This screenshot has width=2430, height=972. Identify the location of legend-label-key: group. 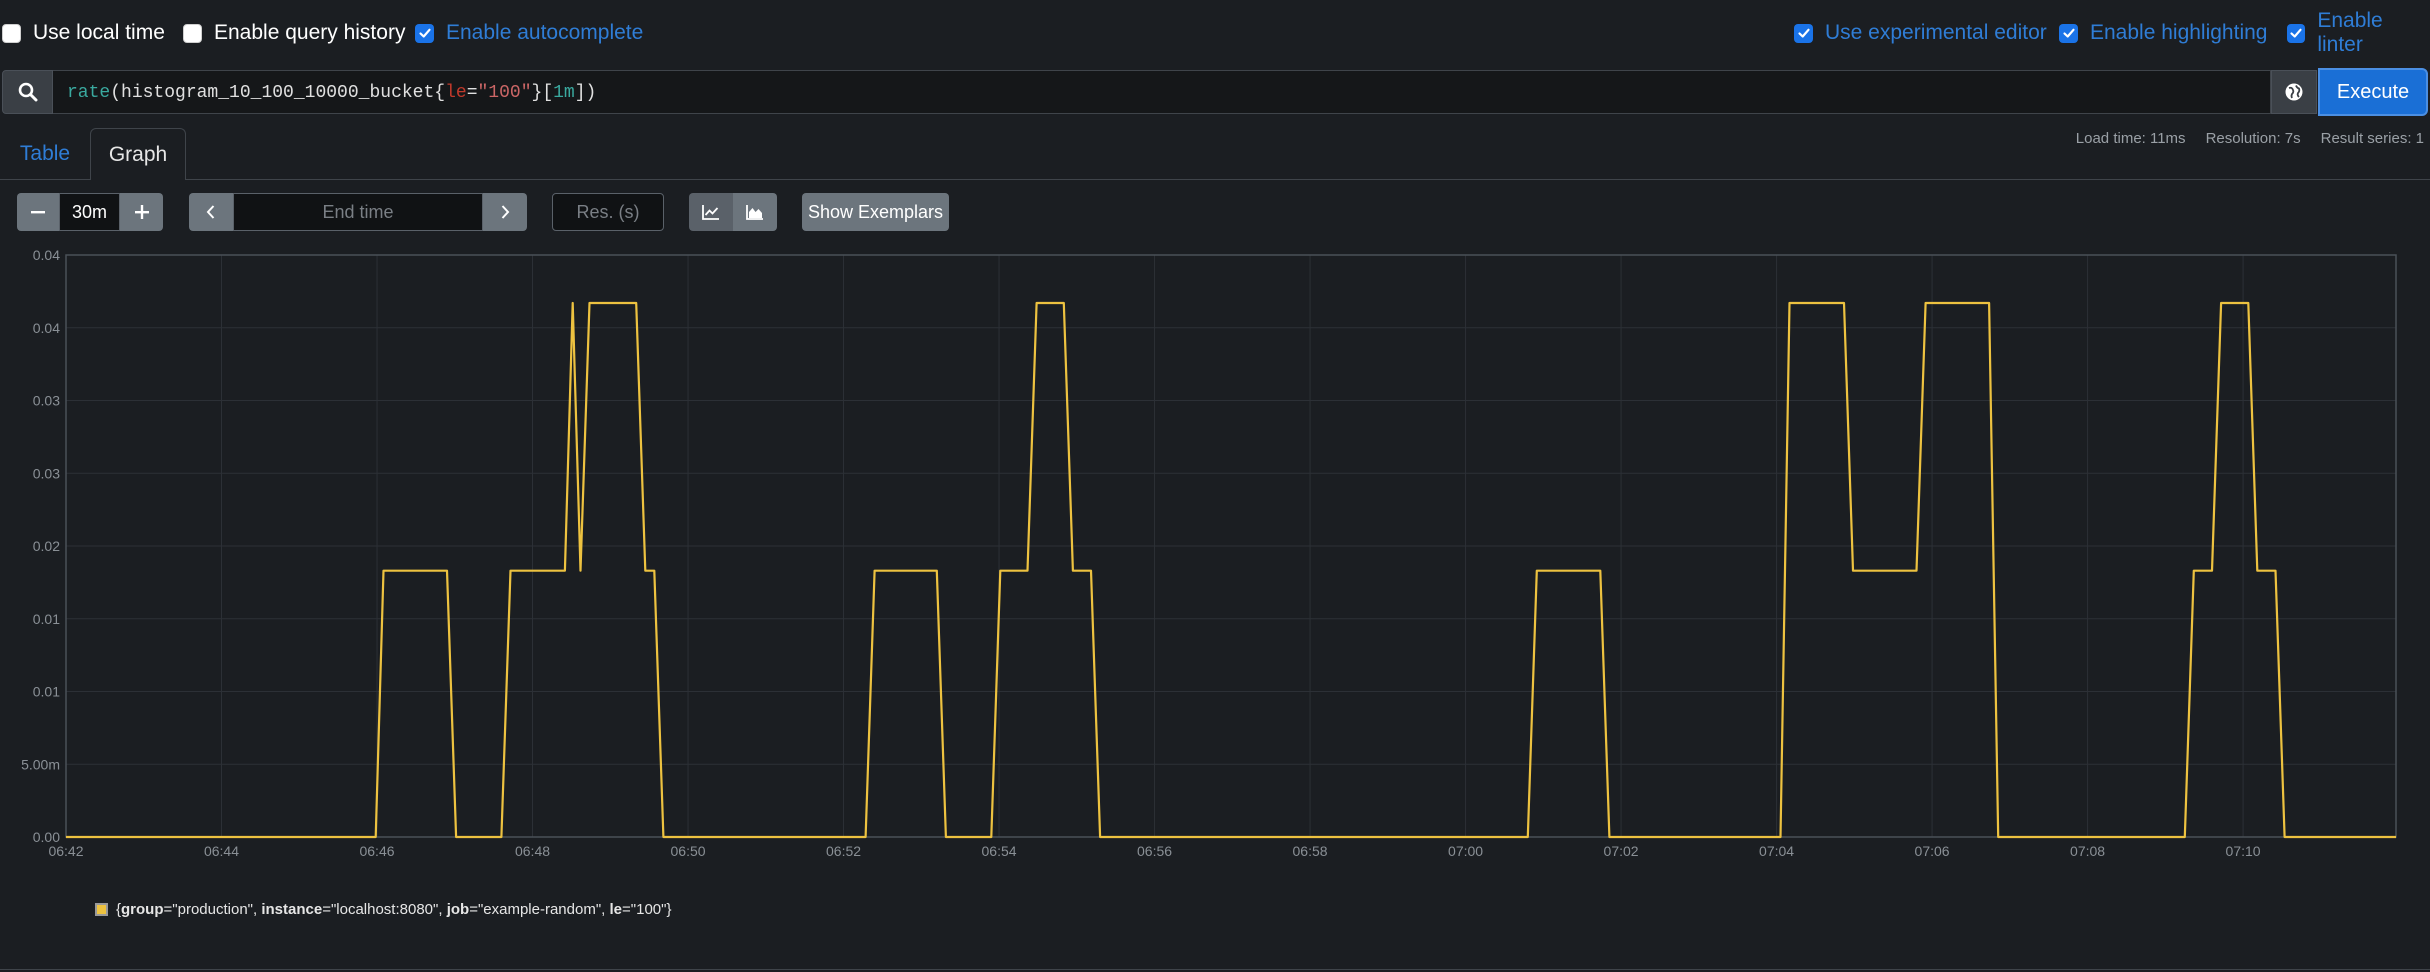
(142, 909).